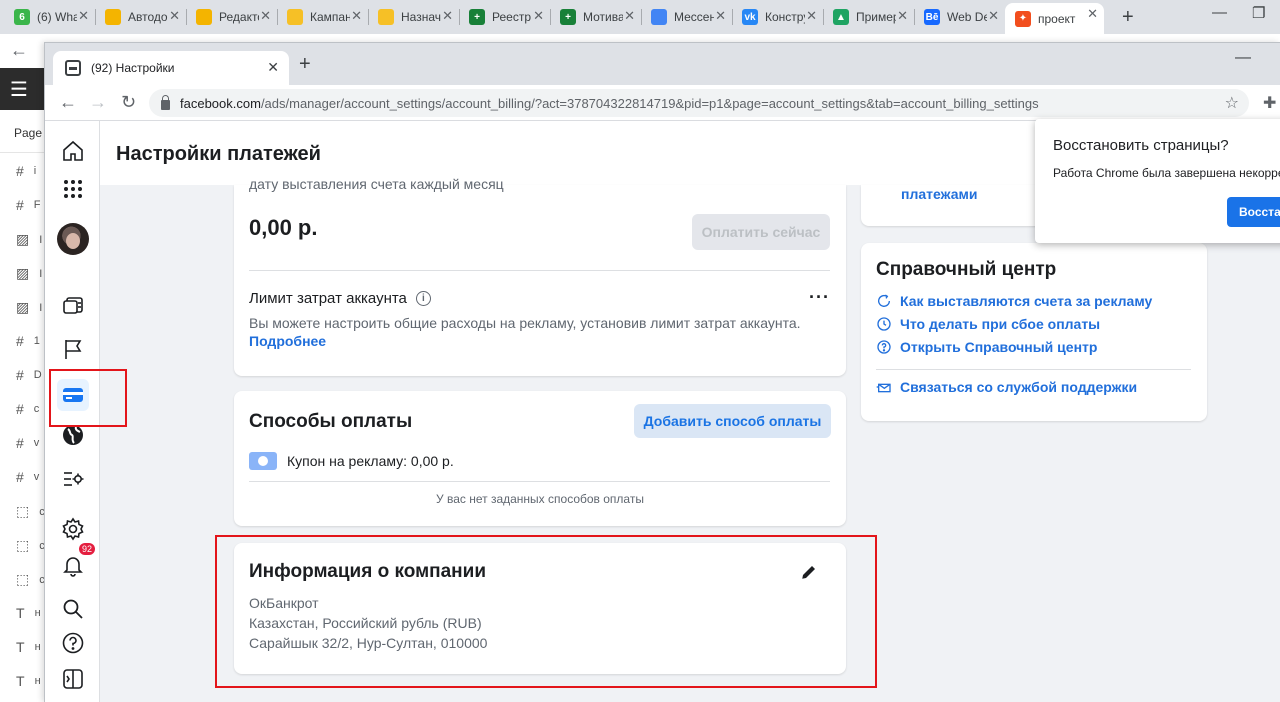  Describe the element at coordinates (328, 298) in the screenshot. I see `spending-limit-title: Лимит затрат аккаунта` at that location.